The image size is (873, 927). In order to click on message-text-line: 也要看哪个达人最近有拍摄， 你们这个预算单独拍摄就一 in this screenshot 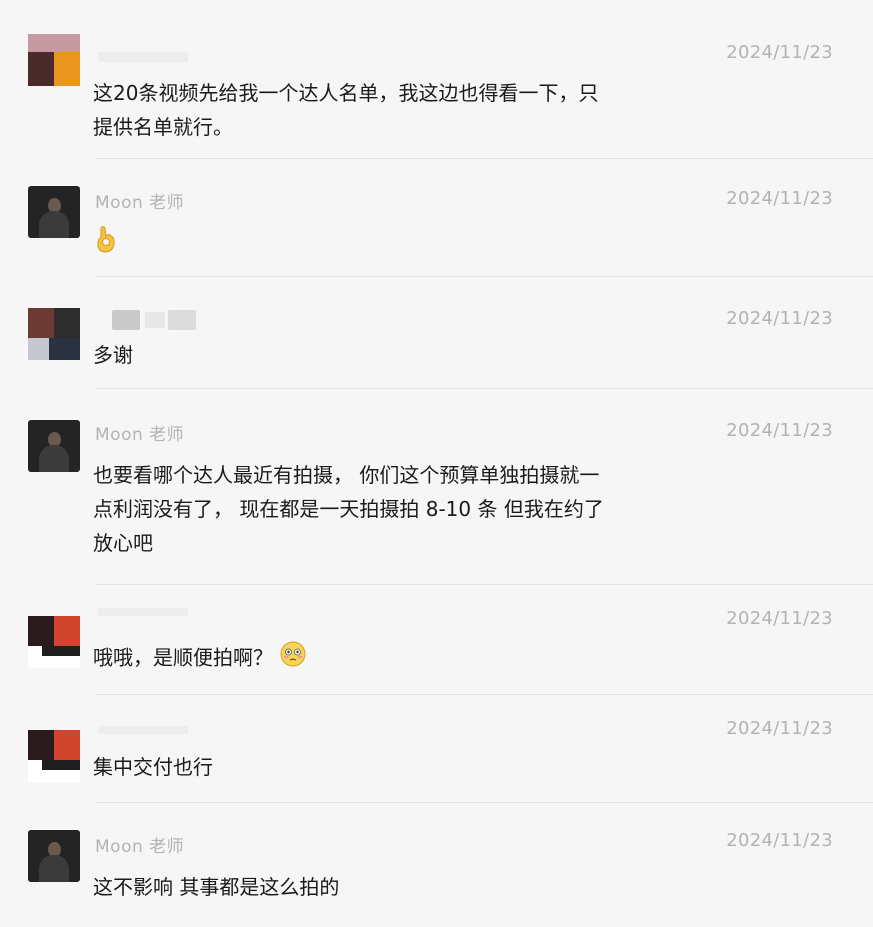, I will do `click(346, 475)`.